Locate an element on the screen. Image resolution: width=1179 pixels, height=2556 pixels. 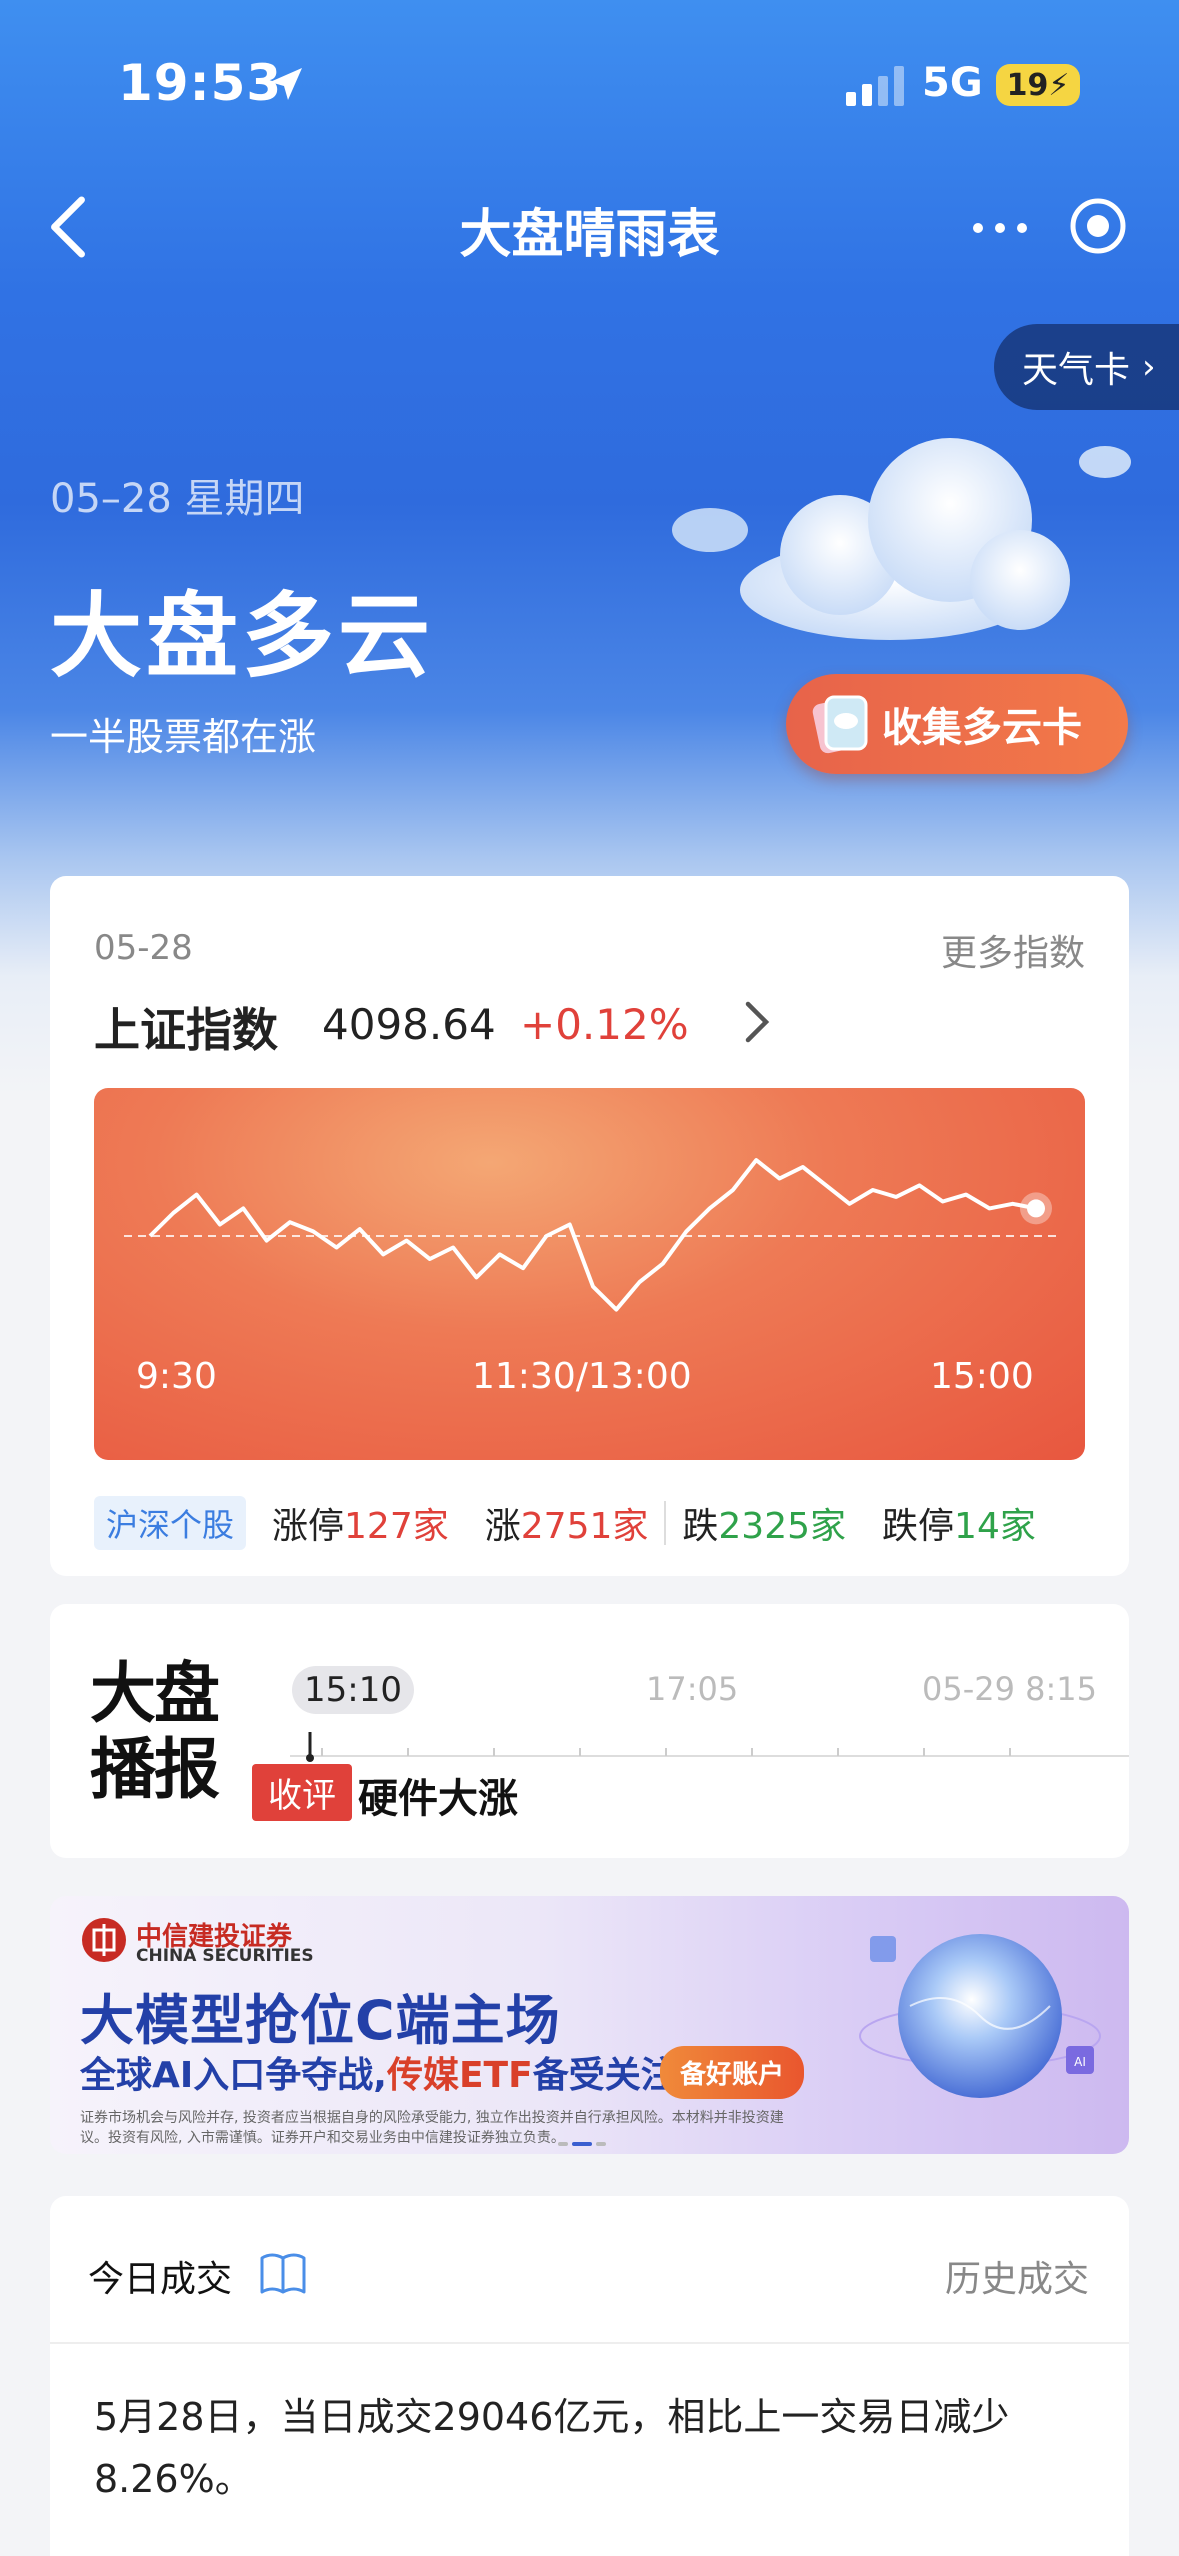
brand-logo-icon is located at coordinates (104, 1940).